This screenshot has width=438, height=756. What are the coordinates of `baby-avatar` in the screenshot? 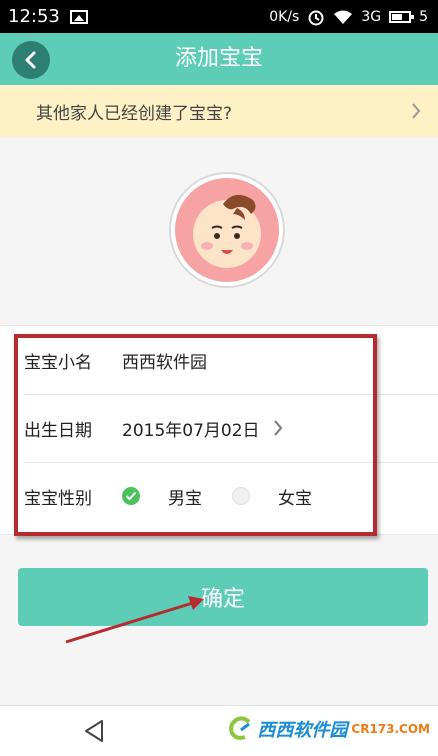 It's located at (227, 230).